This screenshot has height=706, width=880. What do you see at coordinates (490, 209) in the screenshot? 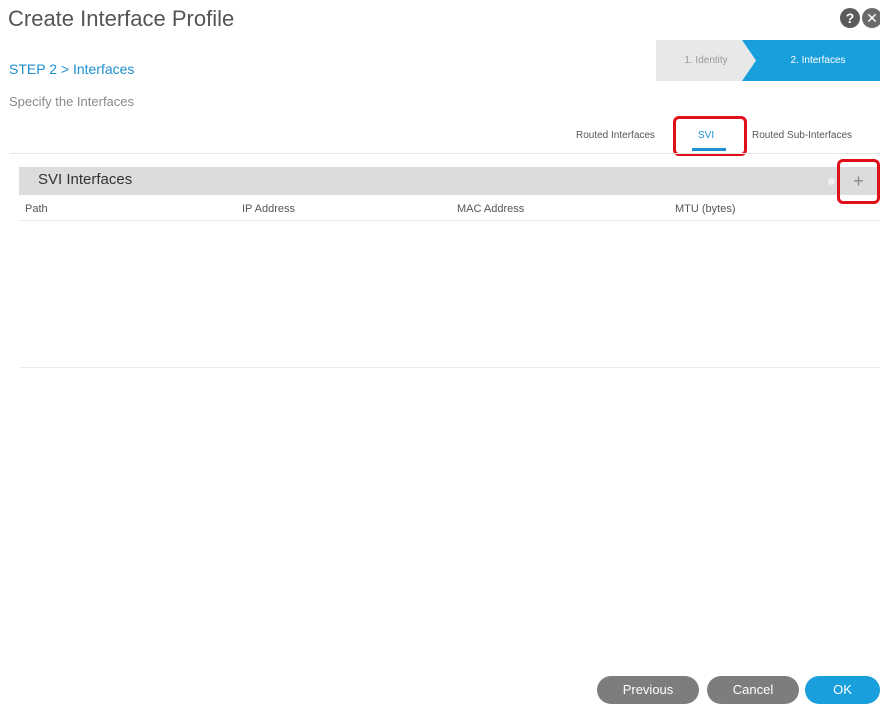
I see `column-mac-address: MAC Address` at bounding box center [490, 209].